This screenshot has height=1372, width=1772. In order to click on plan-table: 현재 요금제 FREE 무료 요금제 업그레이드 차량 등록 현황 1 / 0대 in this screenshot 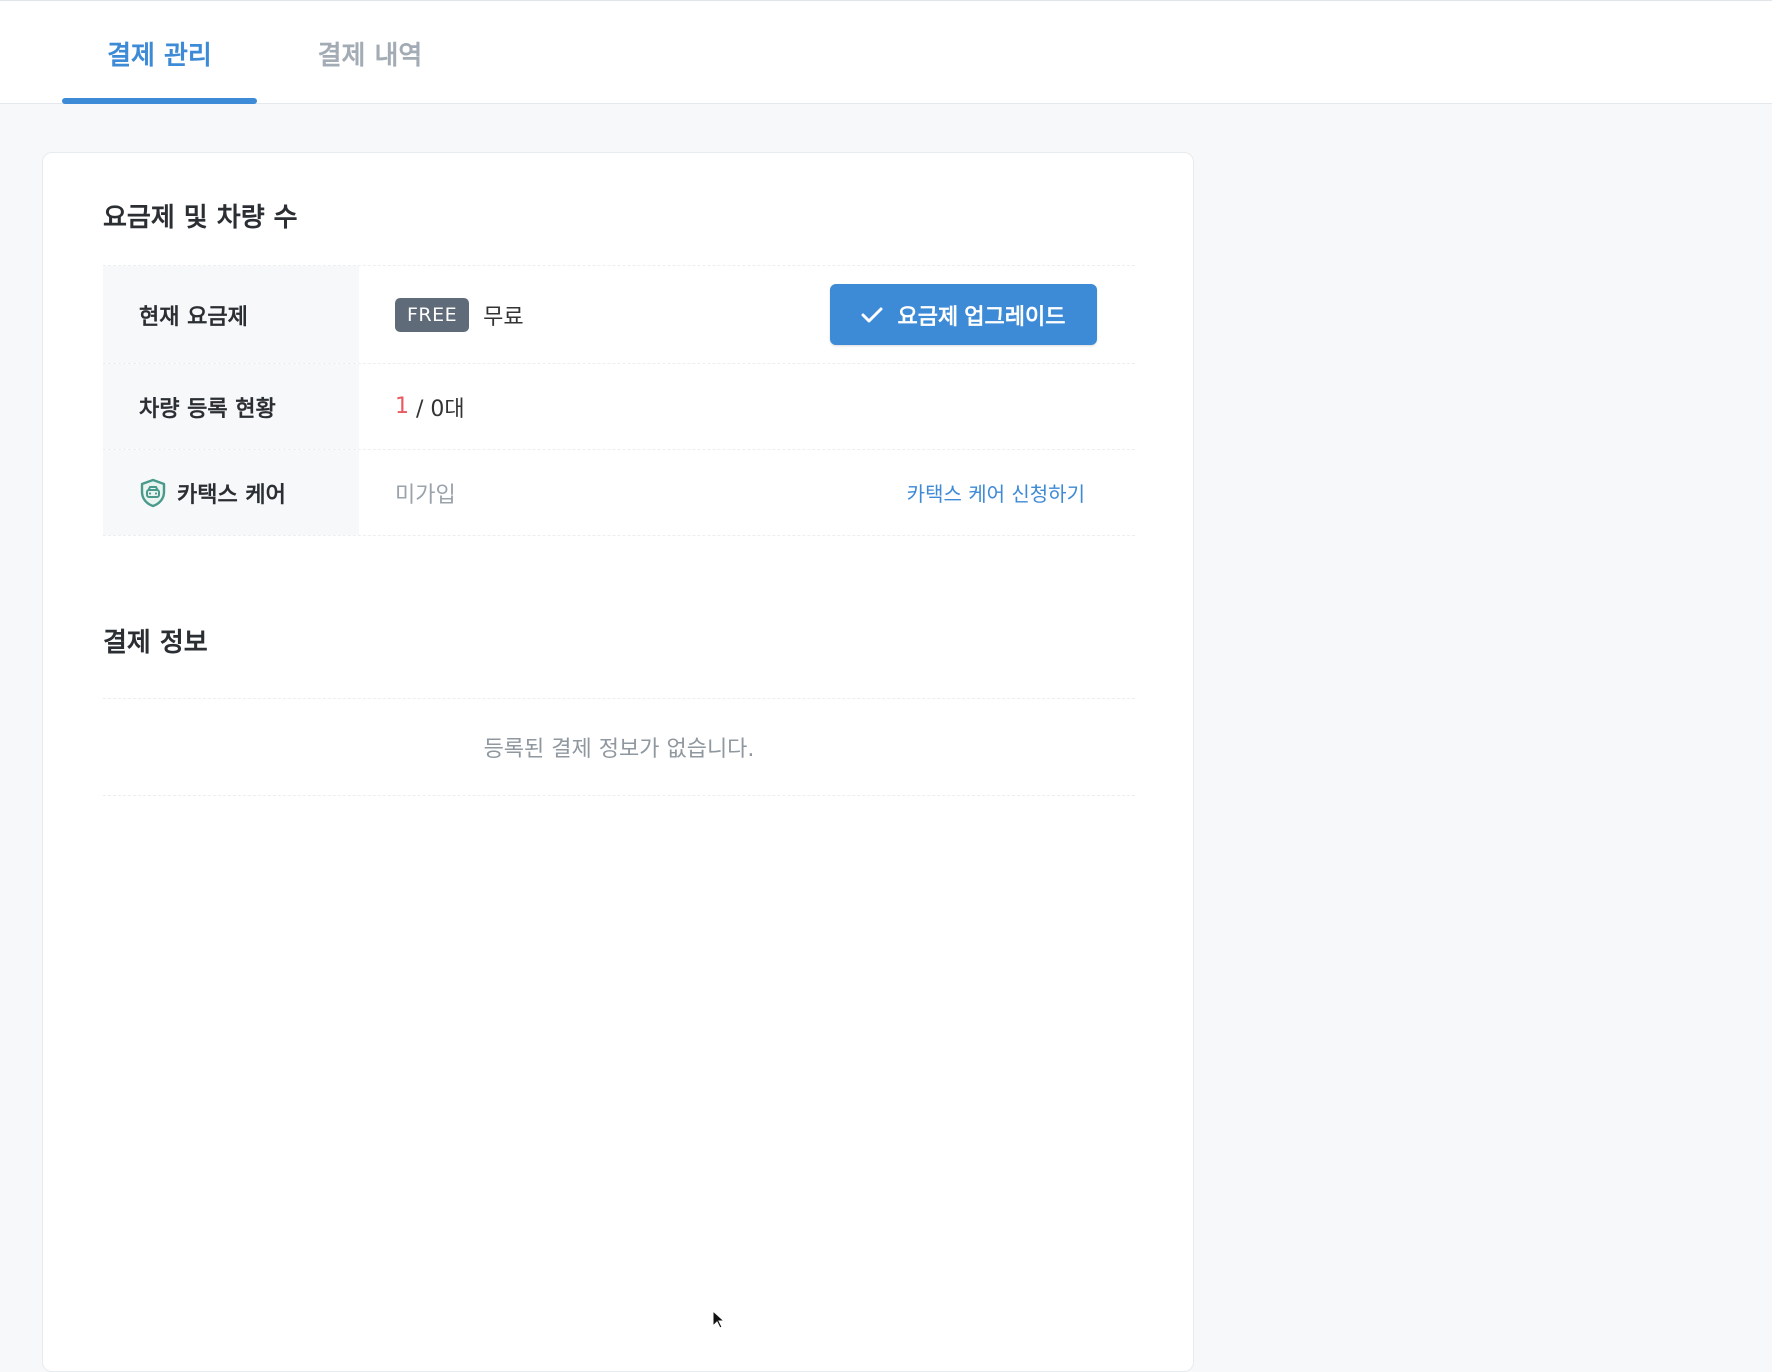, I will do `click(619, 400)`.